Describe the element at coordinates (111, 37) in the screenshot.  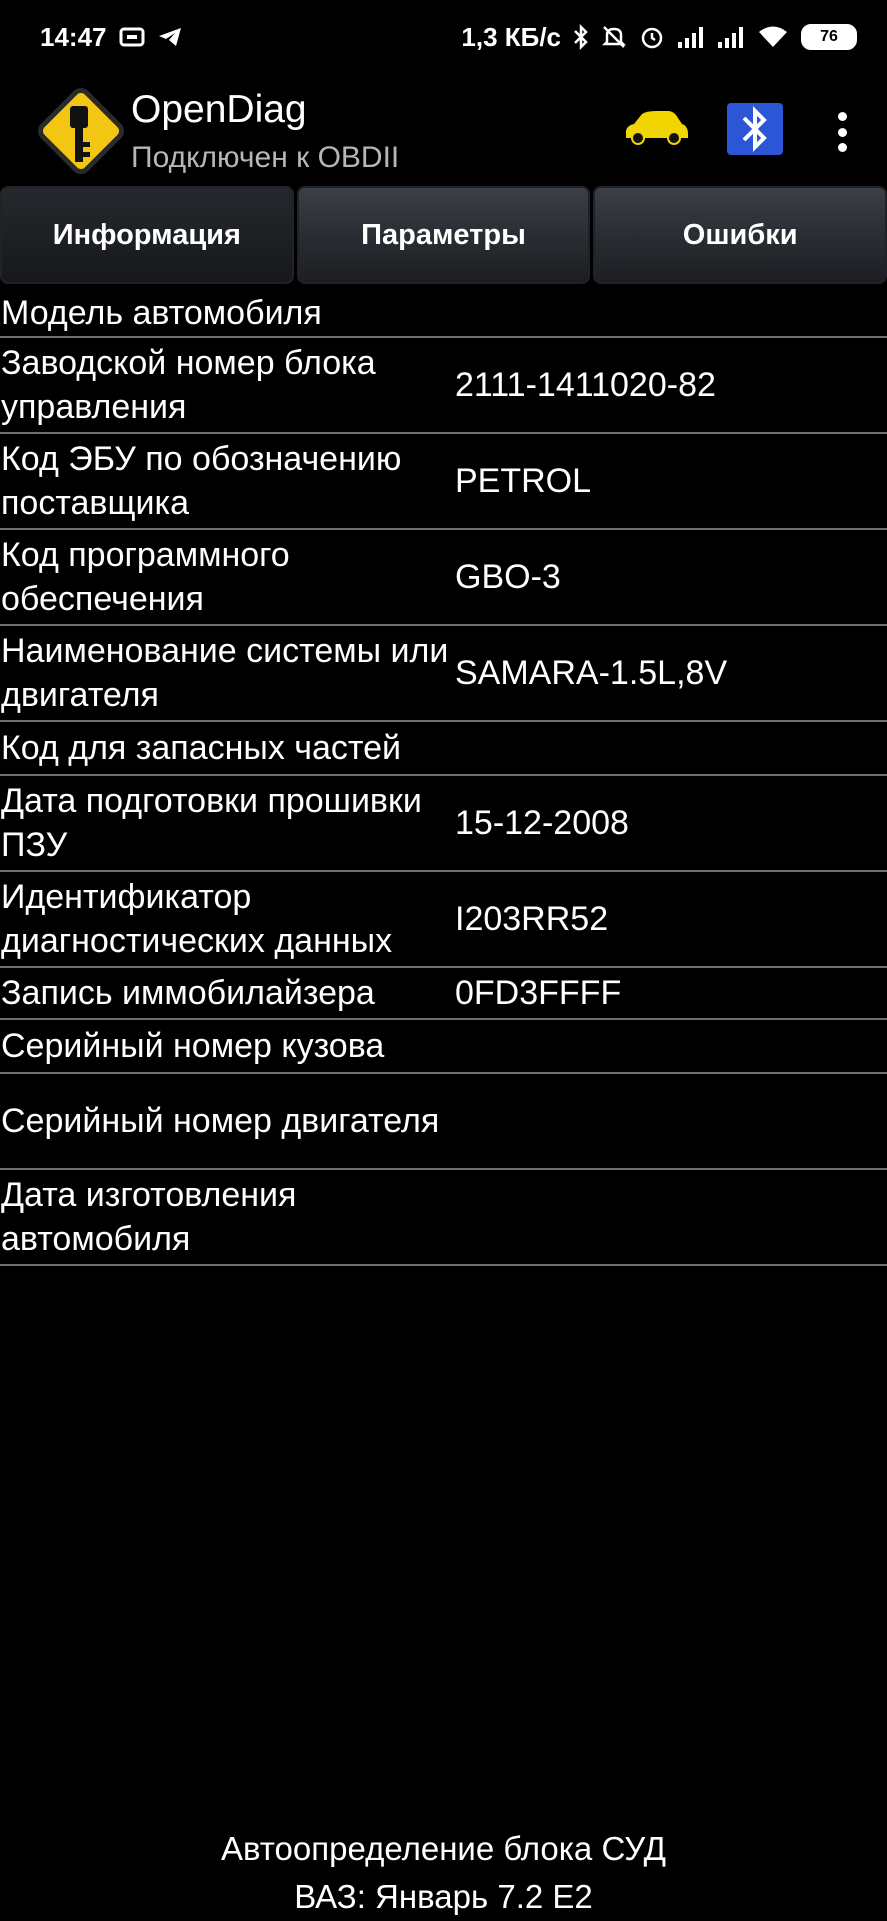
I see `status-left: 14:47` at that location.